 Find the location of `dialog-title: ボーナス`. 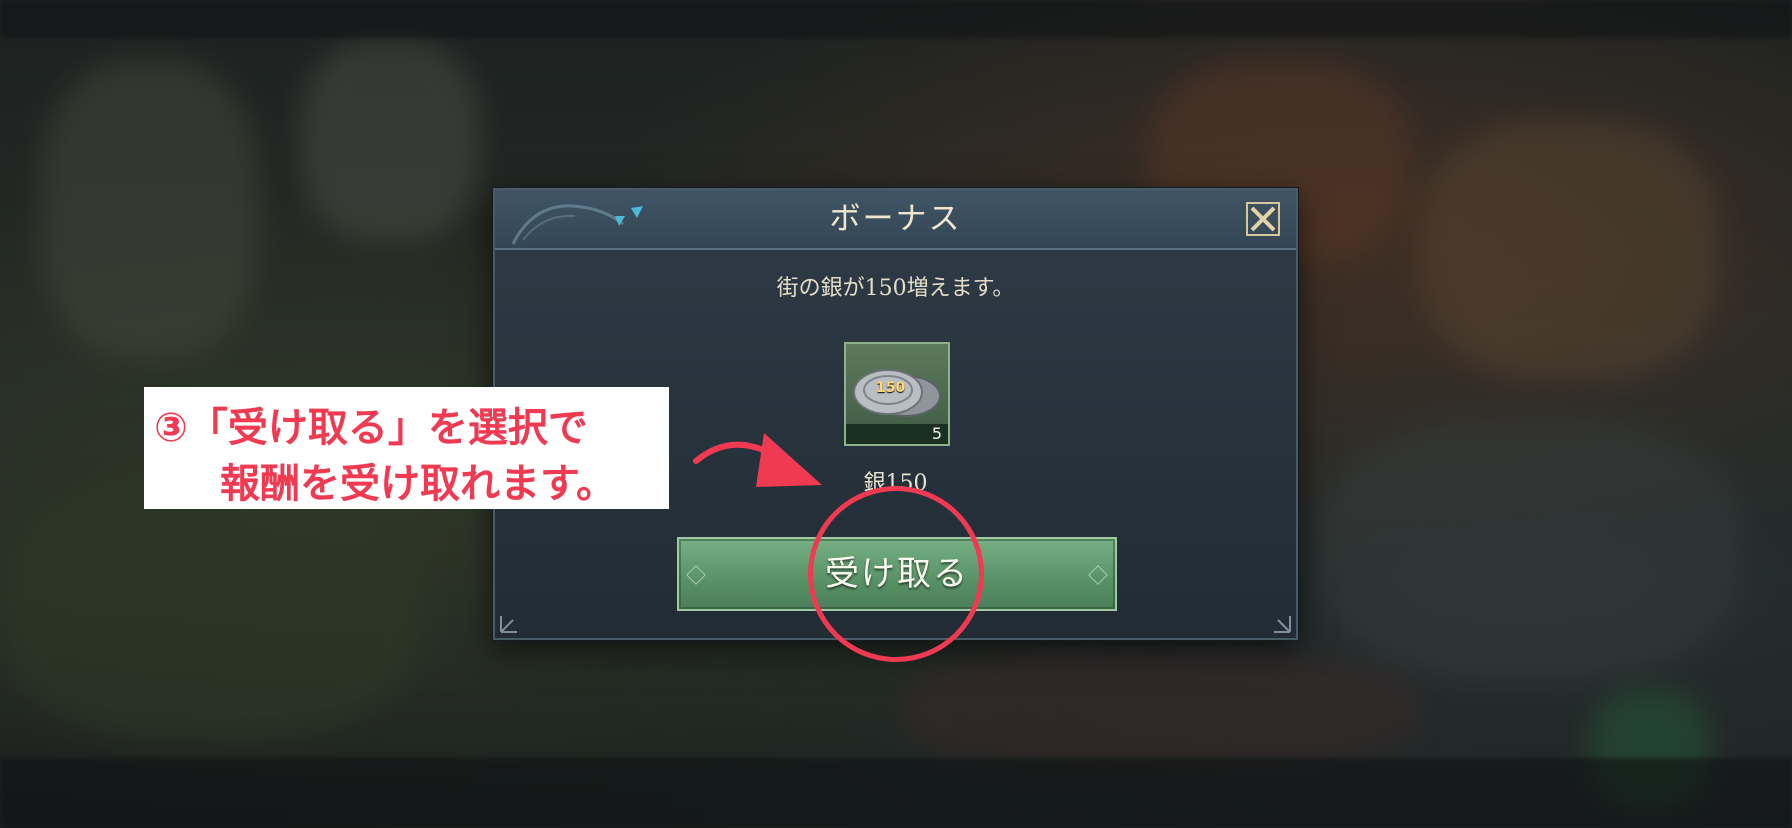

dialog-title: ボーナス is located at coordinates (895, 219).